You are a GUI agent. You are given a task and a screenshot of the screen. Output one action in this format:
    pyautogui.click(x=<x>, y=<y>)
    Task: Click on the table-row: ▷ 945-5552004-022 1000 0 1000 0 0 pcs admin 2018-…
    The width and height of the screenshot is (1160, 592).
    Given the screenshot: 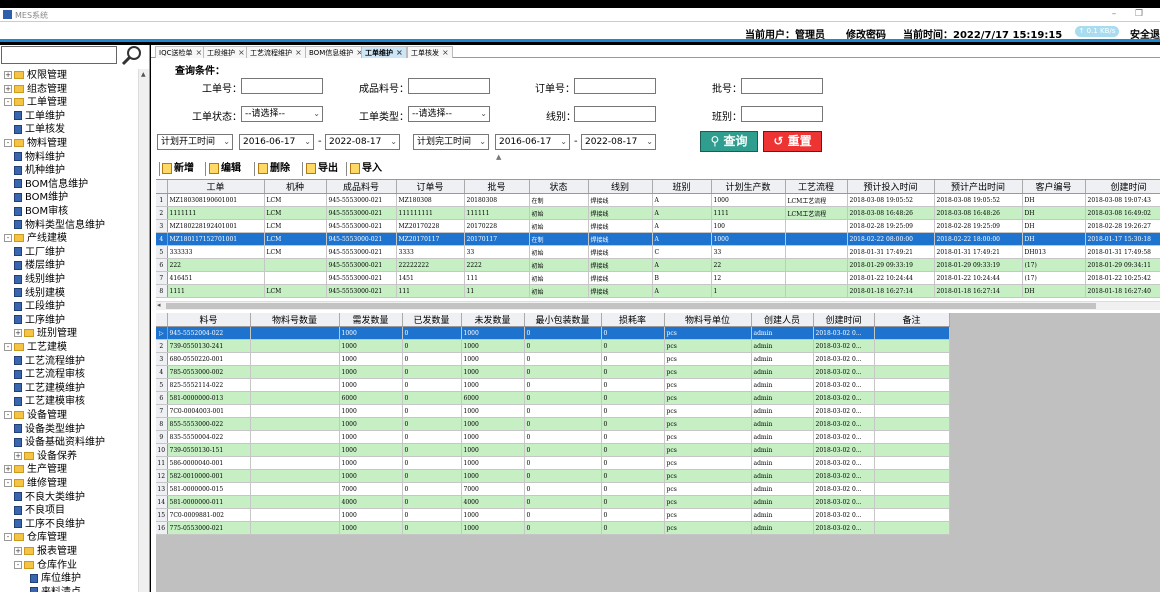 What is the action you would take?
    pyautogui.click(x=553, y=333)
    